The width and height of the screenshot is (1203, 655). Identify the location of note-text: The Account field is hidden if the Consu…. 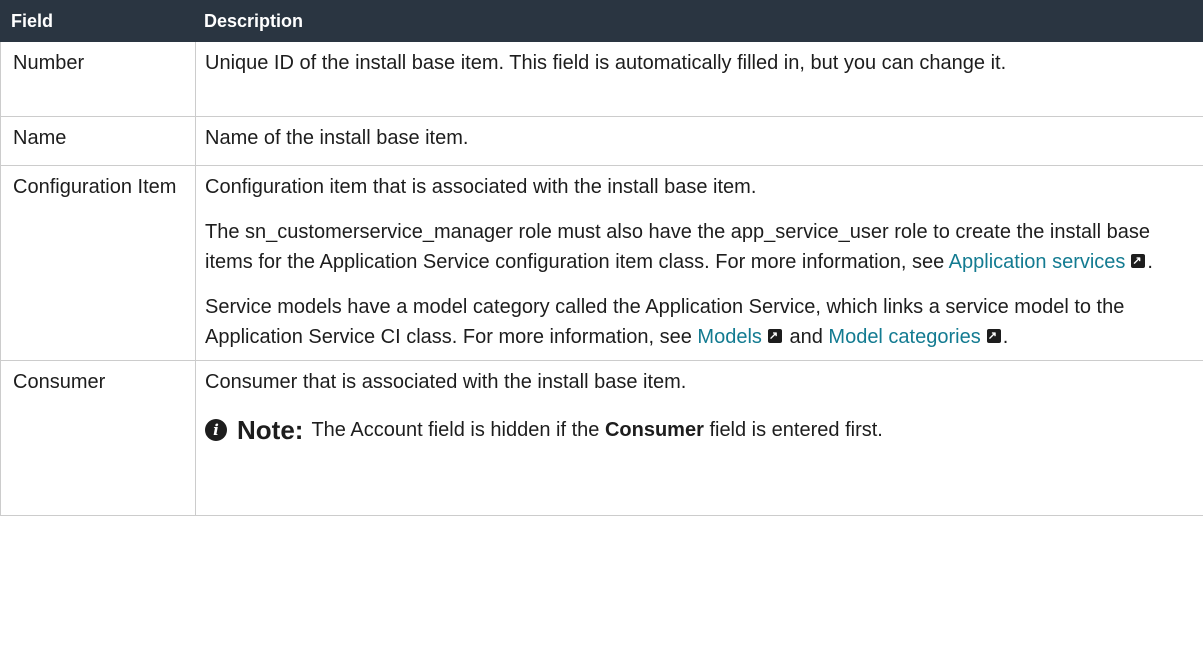
(596, 430).